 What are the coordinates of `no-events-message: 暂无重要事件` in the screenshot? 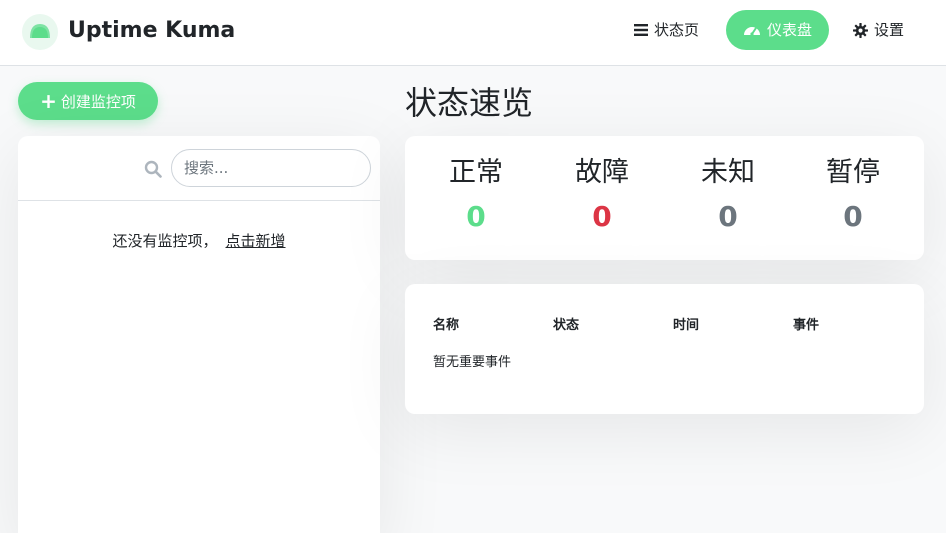 It's located at (472, 362).